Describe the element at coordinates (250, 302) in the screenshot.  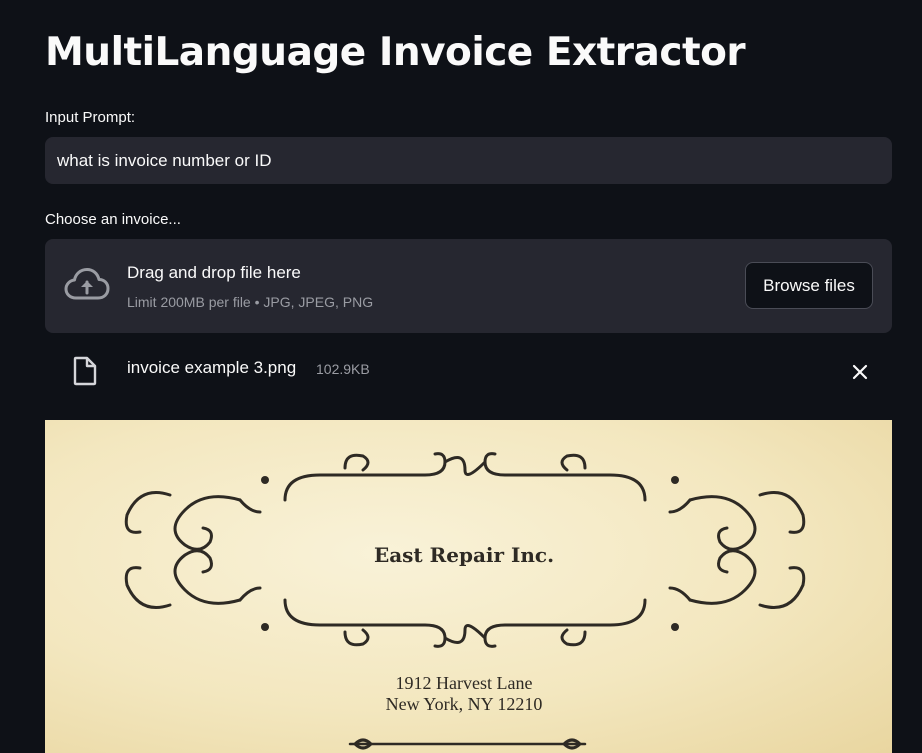
I see `dropzone-limit-text: Limit 200MB per file • JPG, JPEG, PNG` at that location.